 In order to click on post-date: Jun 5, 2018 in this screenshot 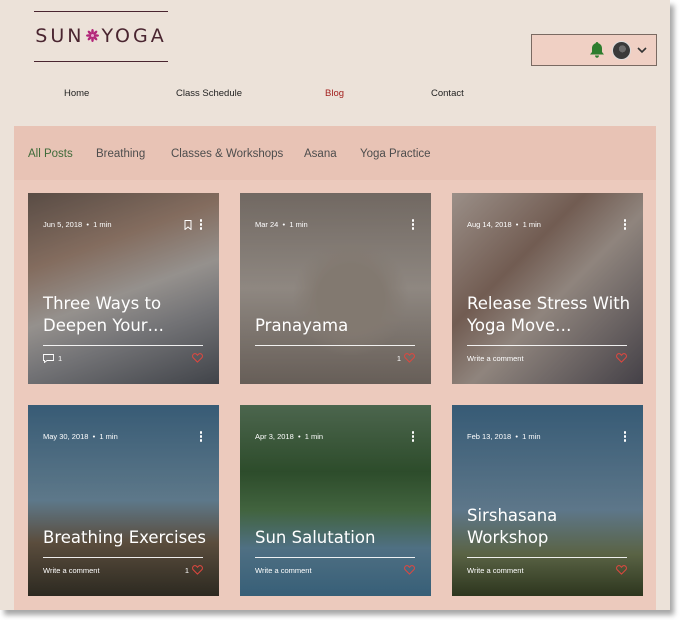, I will do `click(63, 224)`.